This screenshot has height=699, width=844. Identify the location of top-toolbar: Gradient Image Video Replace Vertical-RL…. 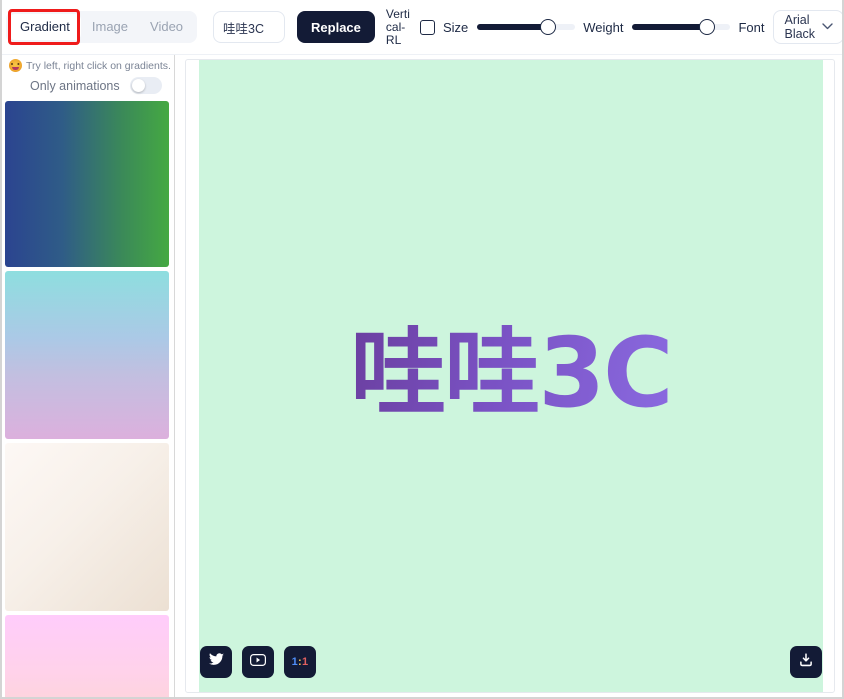
(422, 27).